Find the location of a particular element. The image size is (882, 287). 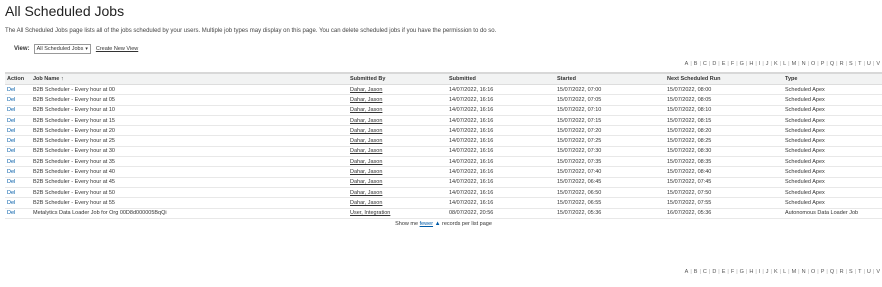

header-type: Type is located at coordinates (832, 79).